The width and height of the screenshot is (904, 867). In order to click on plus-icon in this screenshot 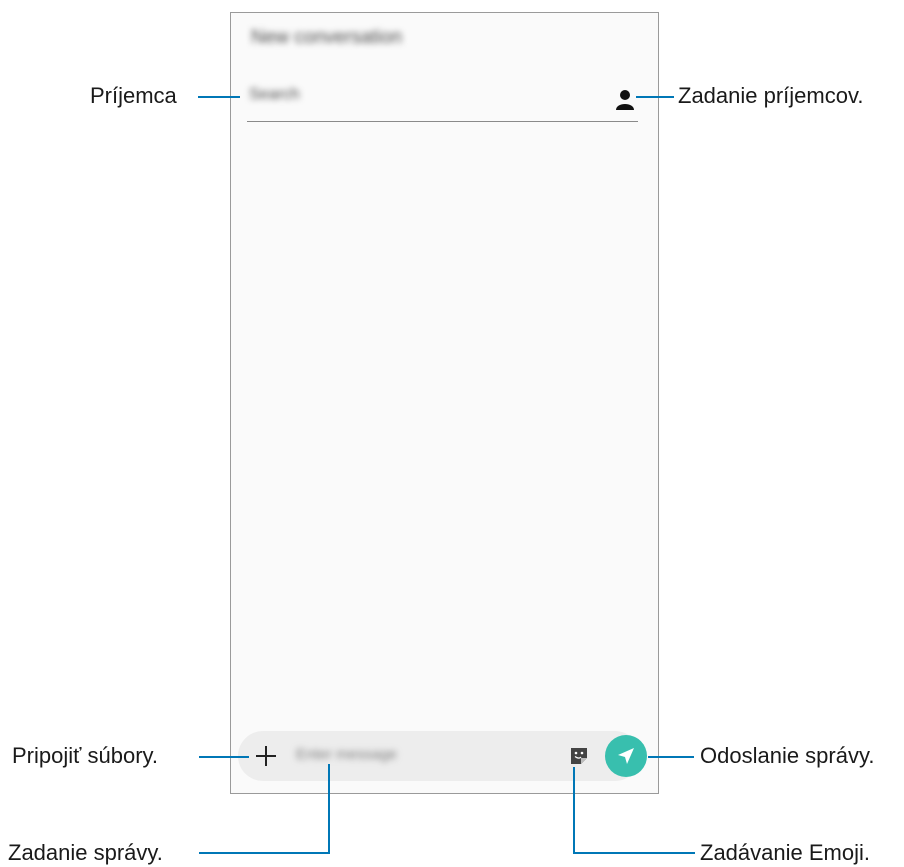, I will do `click(266, 756)`.